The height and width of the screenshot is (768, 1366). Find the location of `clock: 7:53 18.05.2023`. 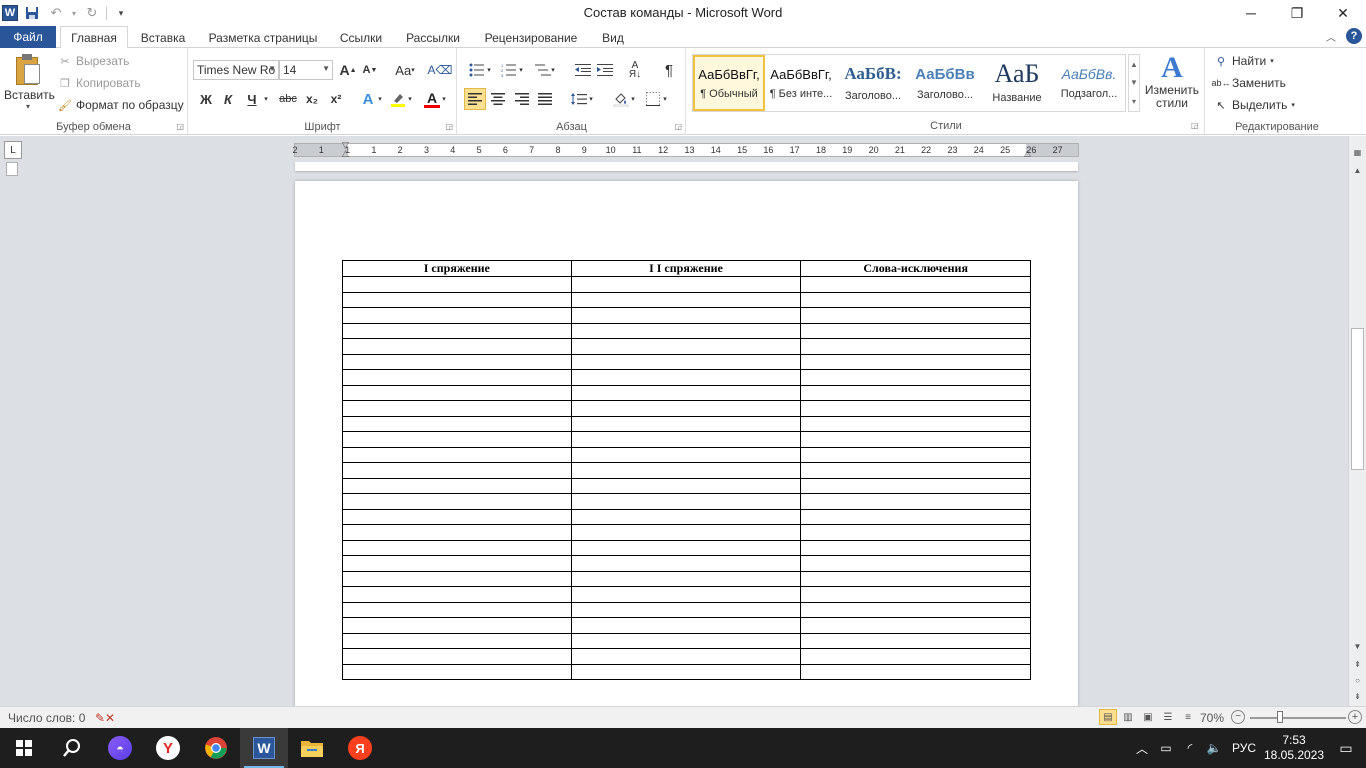

clock: 7:53 18.05.2023 is located at coordinates (1294, 748).